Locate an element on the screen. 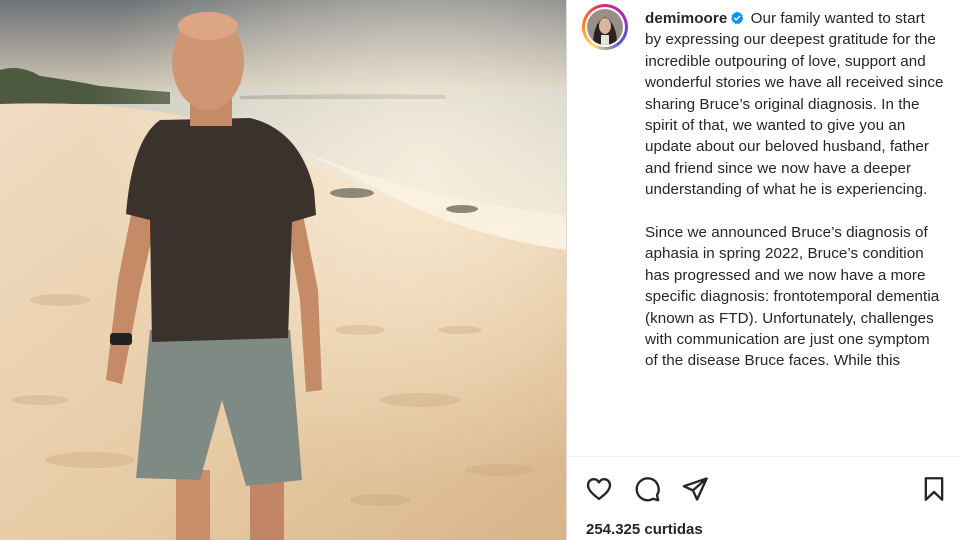  avatar-image is located at coordinates (605, 27).